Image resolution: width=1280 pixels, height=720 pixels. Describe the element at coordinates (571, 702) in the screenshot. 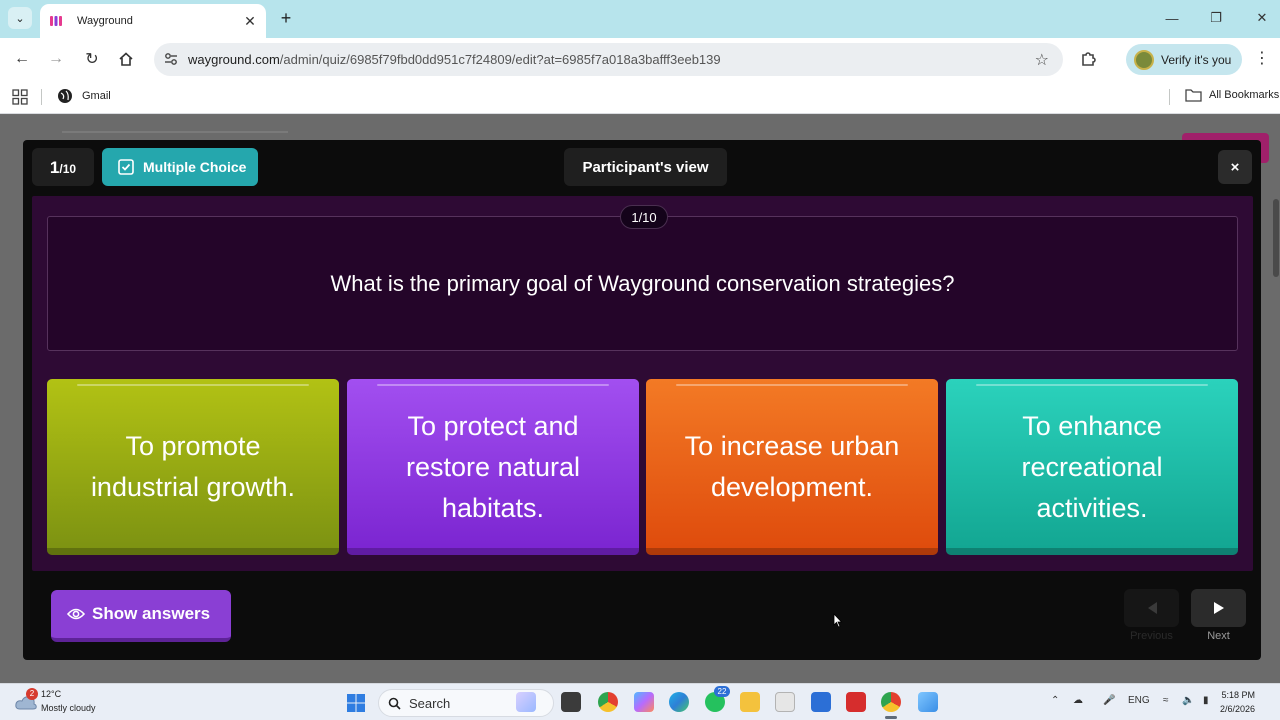

I see `task-view-icon` at that location.